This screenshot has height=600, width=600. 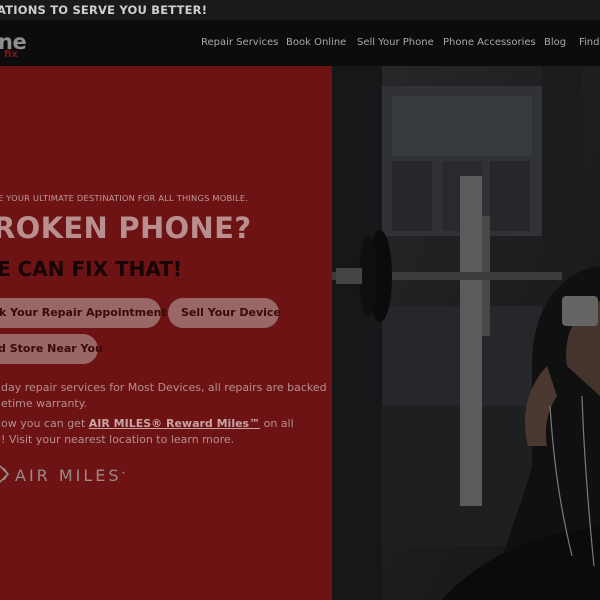 What do you see at coordinates (70, 475) in the screenshot?
I see `airmiles-logo-text: AIR MILES•` at bounding box center [70, 475].